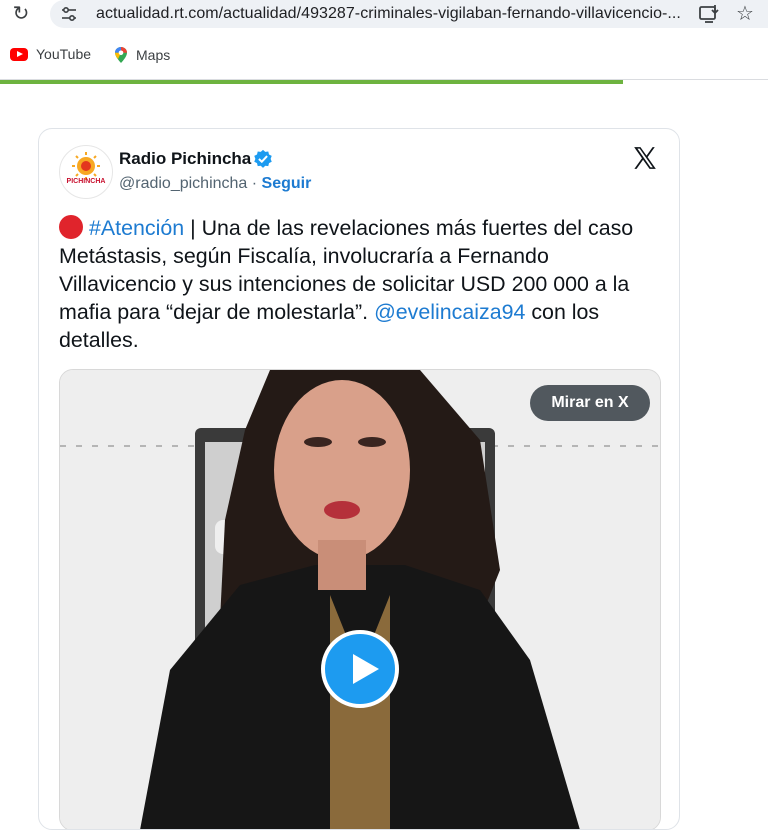 The width and height of the screenshot is (768, 830). Describe the element at coordinates (64, 54) in the screenshot. I see `bookmark-label: YouTube` at that location.